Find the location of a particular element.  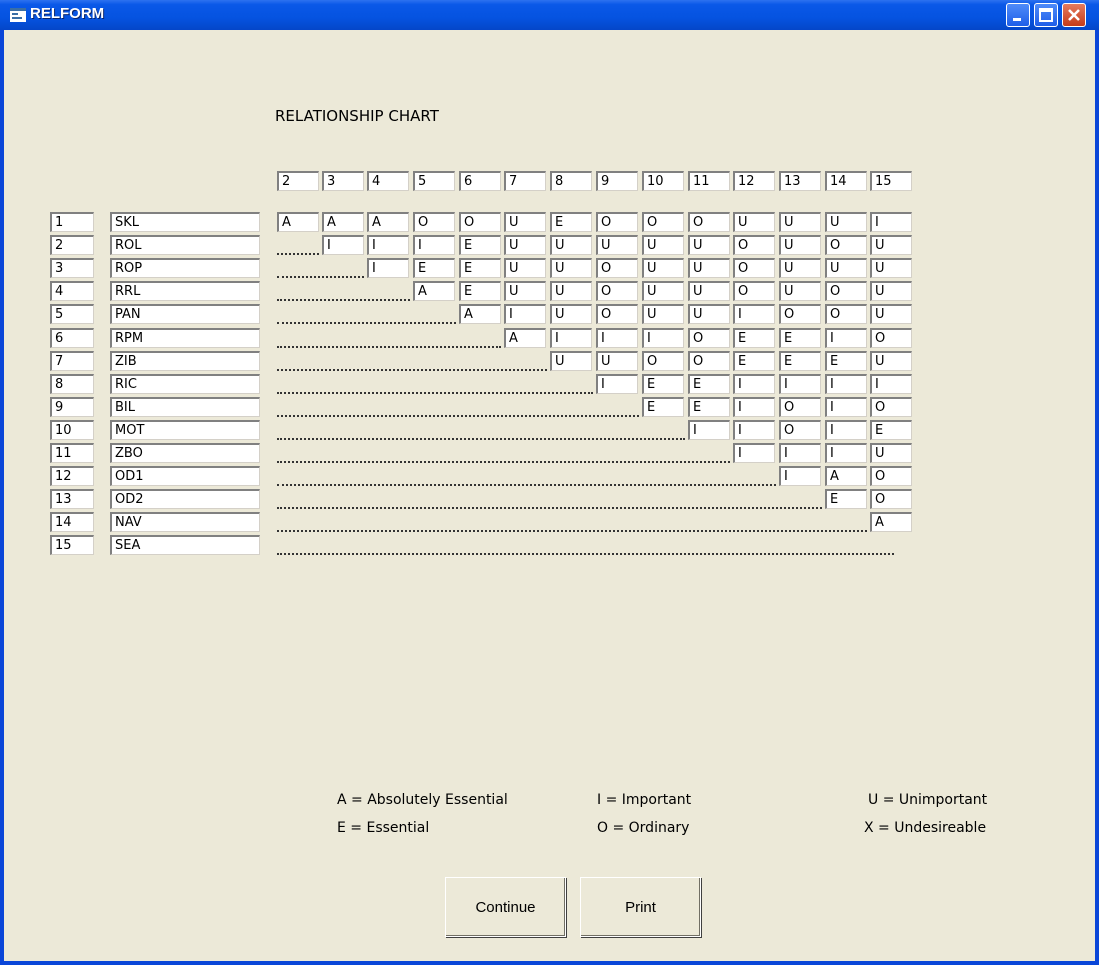

row-code-7: ZIB is located at coordinates (185, 361).